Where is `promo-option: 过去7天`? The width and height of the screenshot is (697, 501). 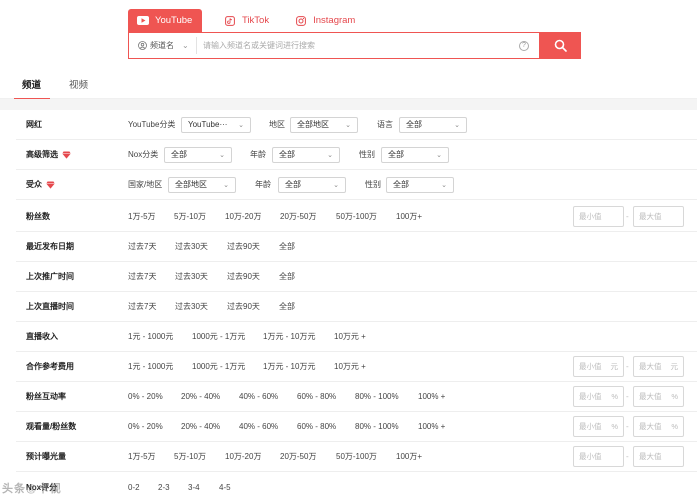
promo-option: 过去7天 is located at coordinates (142, 276).